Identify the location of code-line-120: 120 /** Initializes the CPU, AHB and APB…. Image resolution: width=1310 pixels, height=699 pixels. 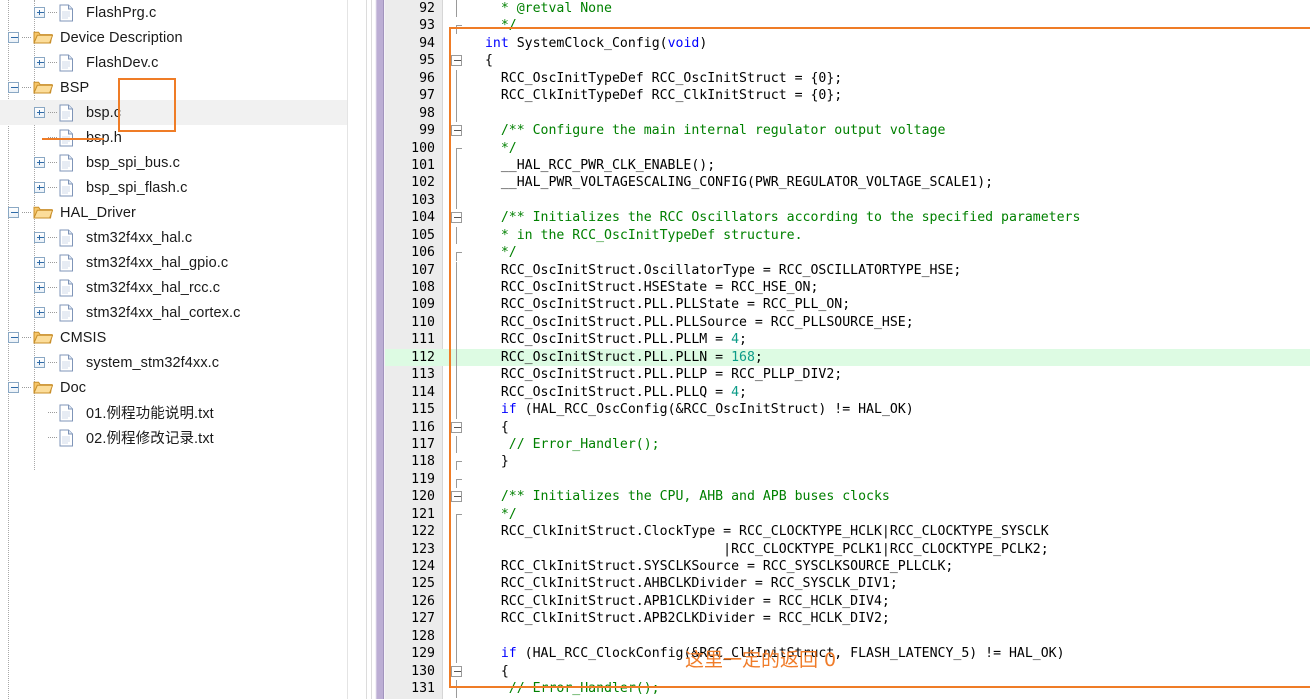
(847, 496).